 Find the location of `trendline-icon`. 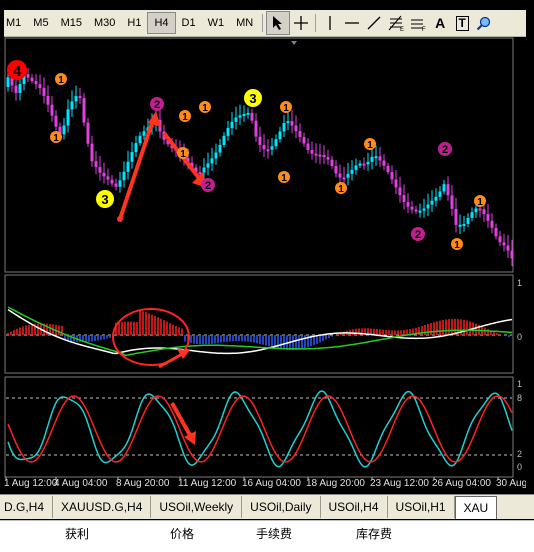

trendline-icon is located at coordinates (374, 23).